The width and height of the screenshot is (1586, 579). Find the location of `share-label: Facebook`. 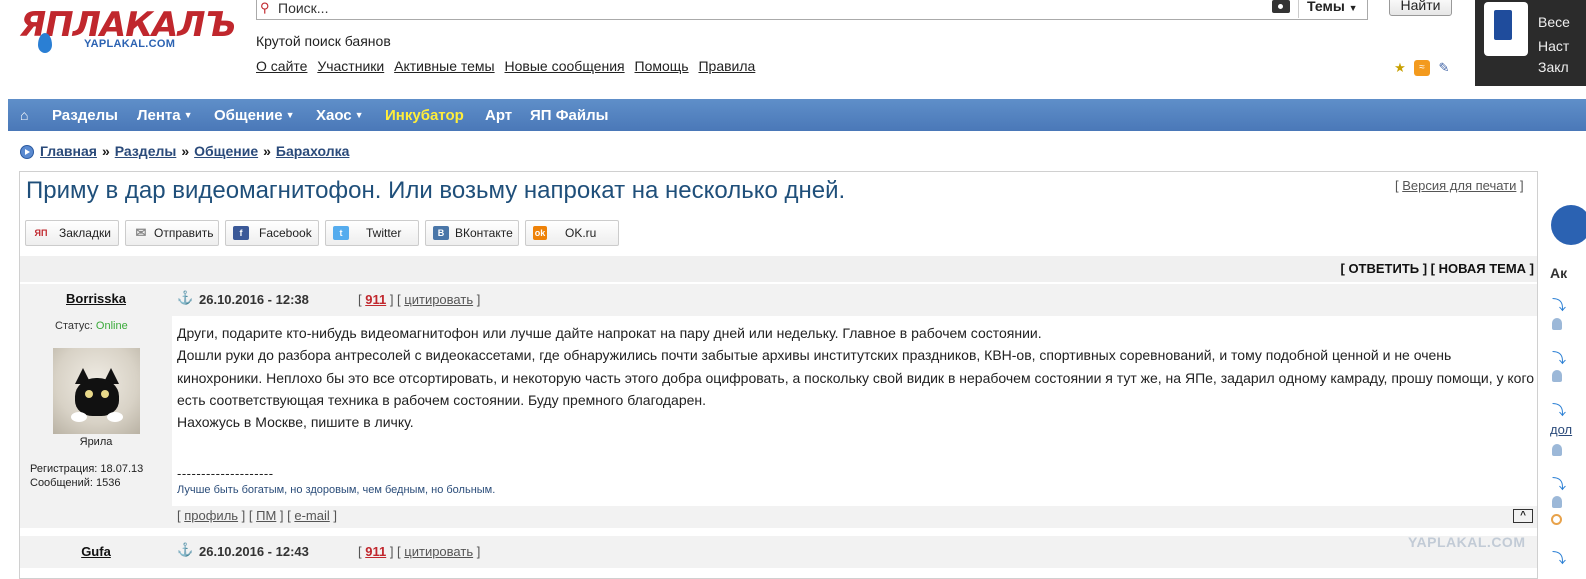

share-label: Facebook is located at coordinates (285, 233).